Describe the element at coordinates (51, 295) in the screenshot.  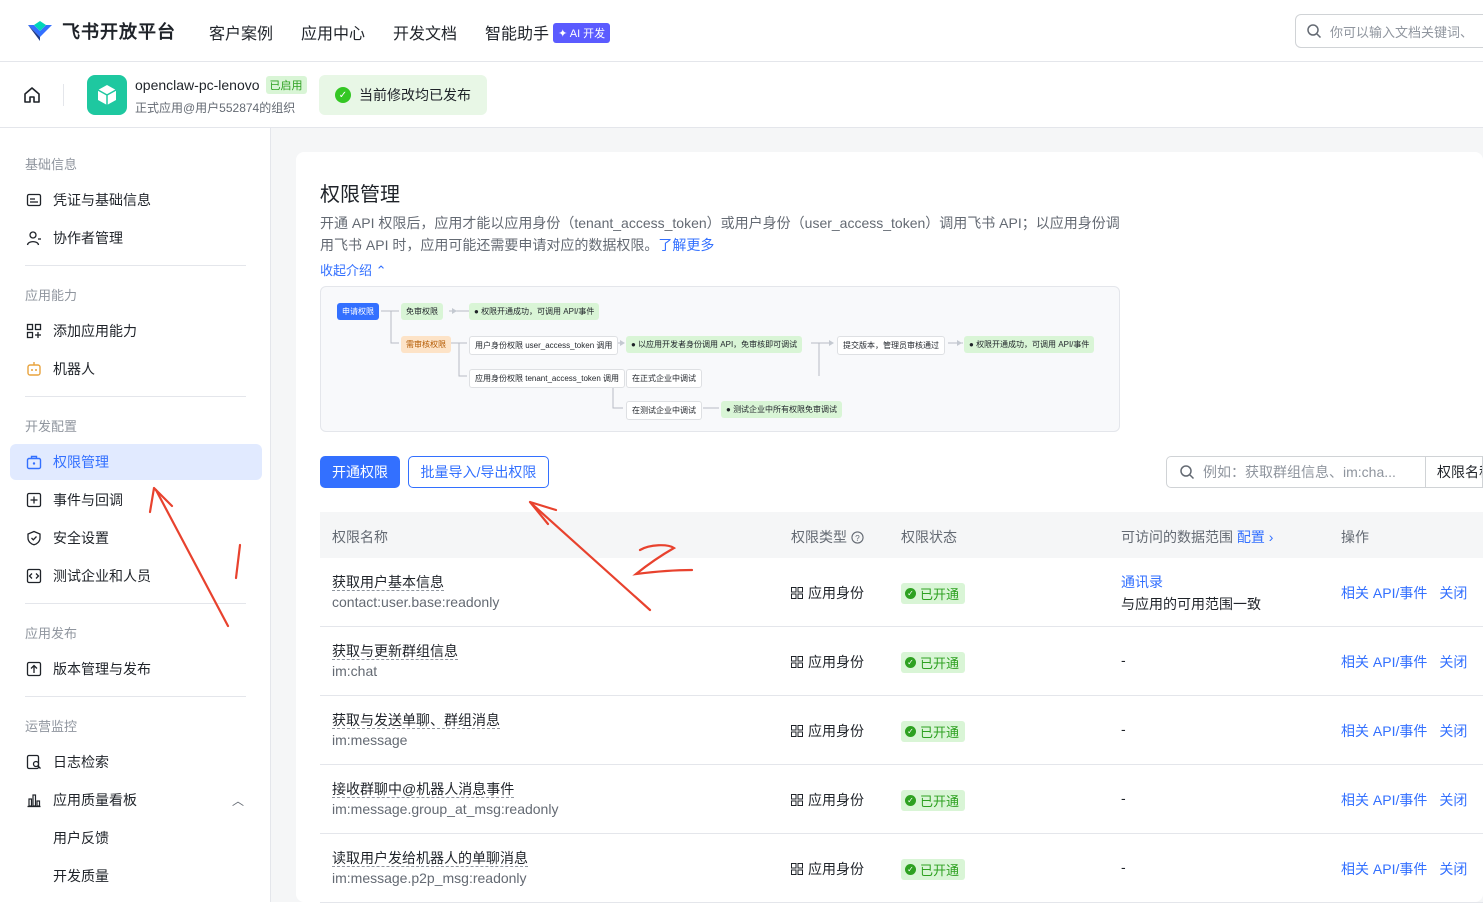
I see `sidebar-group-capabilities: 应用能力` at that location.